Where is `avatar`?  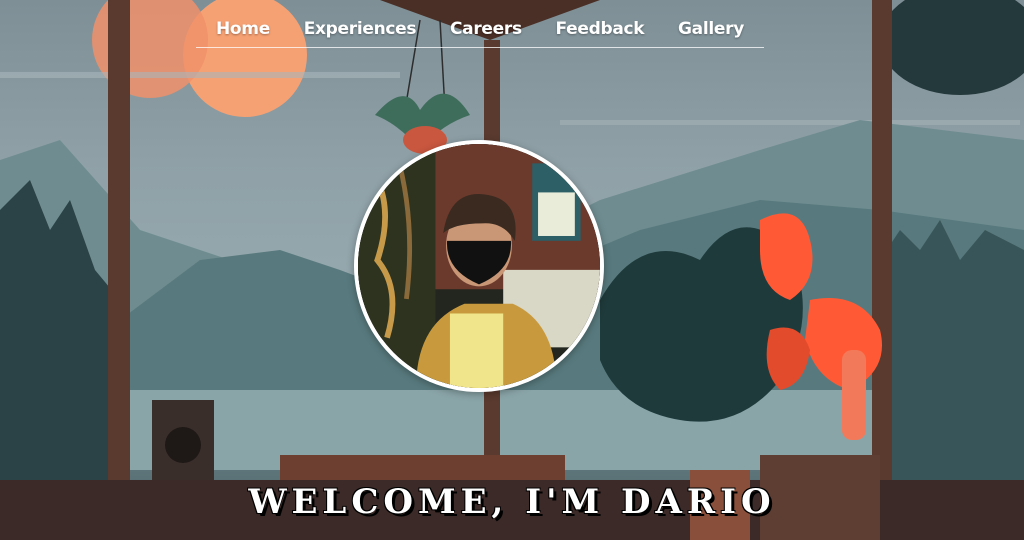 avatar is located at coordinates (479, 266).